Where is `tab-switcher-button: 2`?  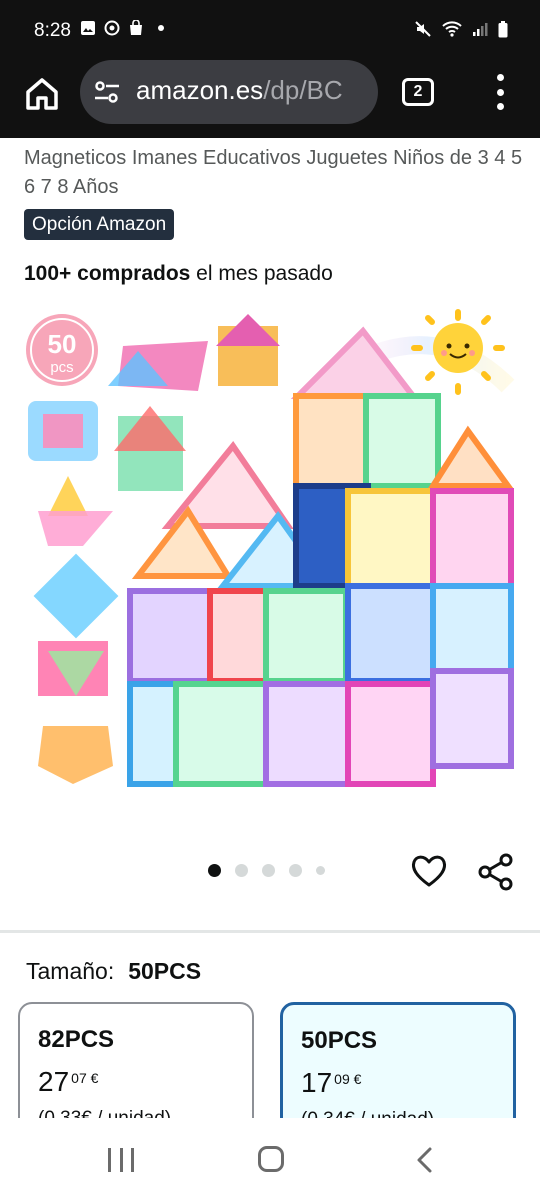 tab-switcher-button: 2 is located at coordinates (418, 92).